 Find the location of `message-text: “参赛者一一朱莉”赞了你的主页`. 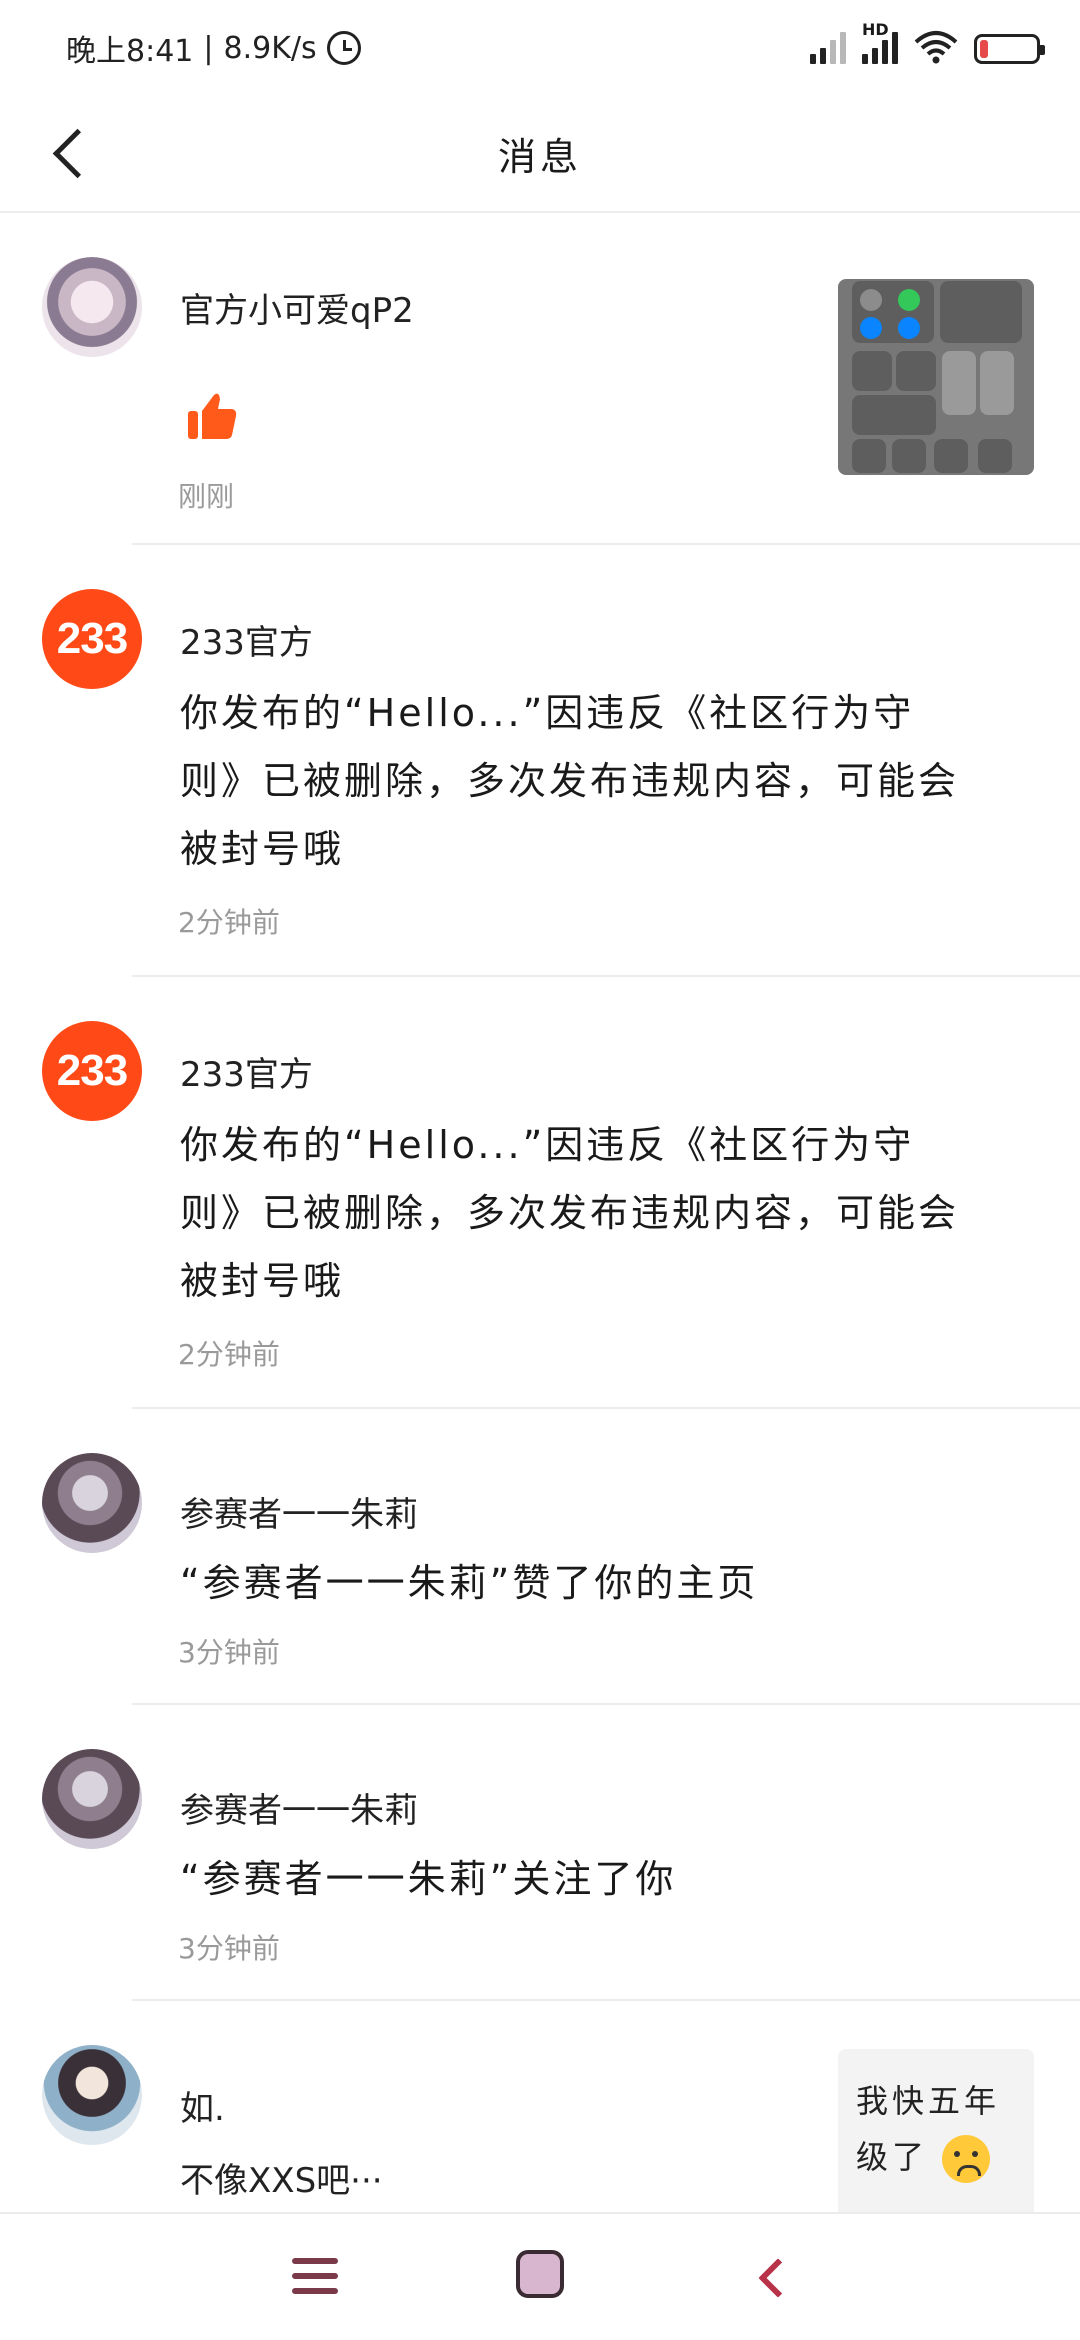

message-text: “参赛者一一朱莉”赞了你的主页 is located at coordinates (469, 1583).